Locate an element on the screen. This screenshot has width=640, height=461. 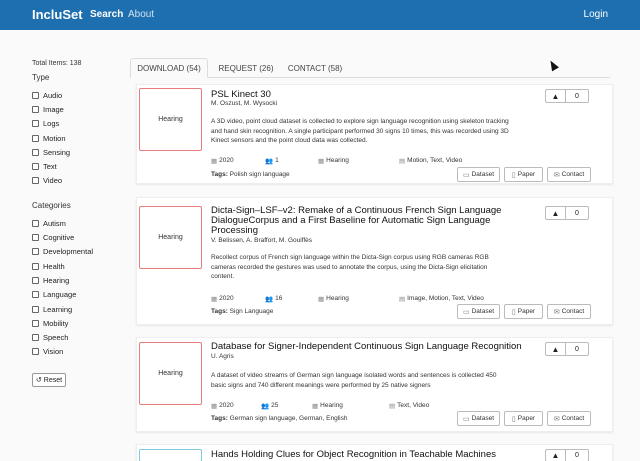
dataset-tags: Tags: Sign Language is located at coordinates (242, 311).